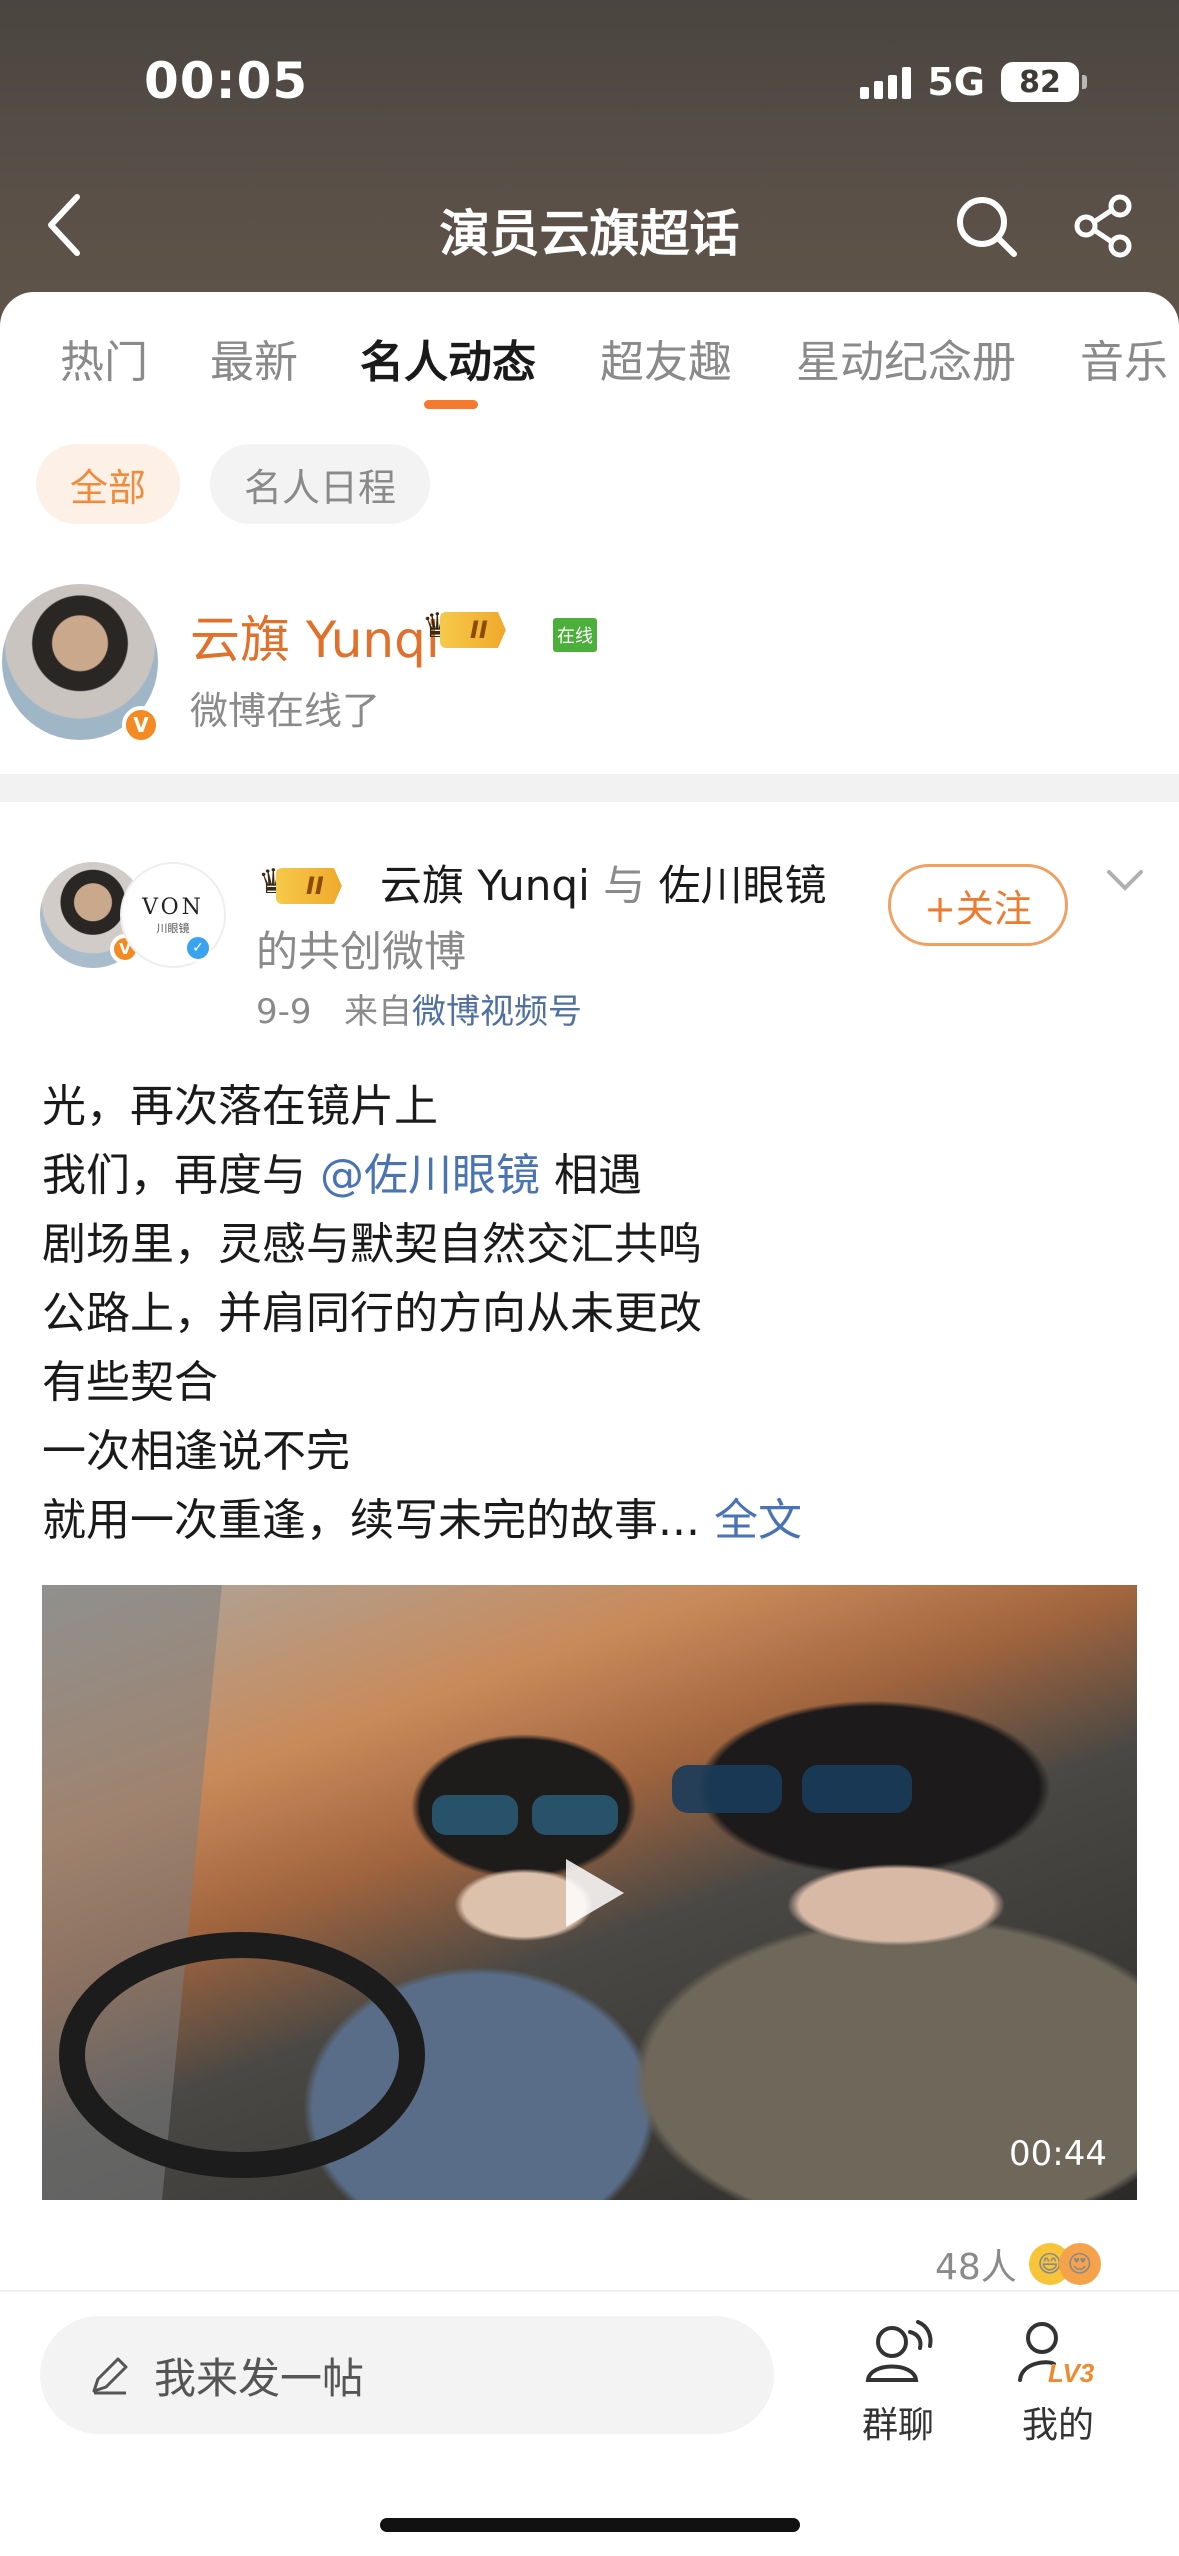 The height and width of the screenshot is (2556, 1179). What do you see at coordinates (906, 358) in the screenshot?
I see `tab-album: 星动纪念册` at bounding box center [906, 358].